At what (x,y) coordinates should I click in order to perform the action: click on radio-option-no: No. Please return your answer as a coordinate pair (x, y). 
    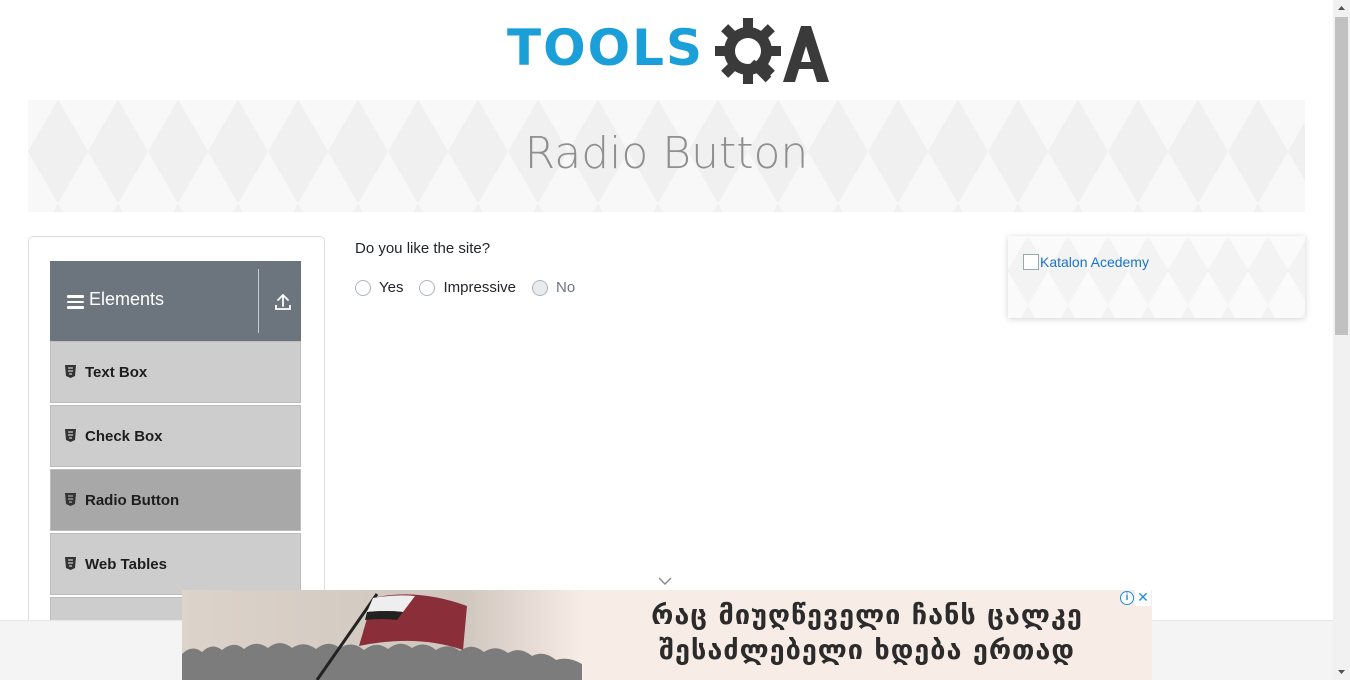
    Looking at the image, I should click on (553, 287).